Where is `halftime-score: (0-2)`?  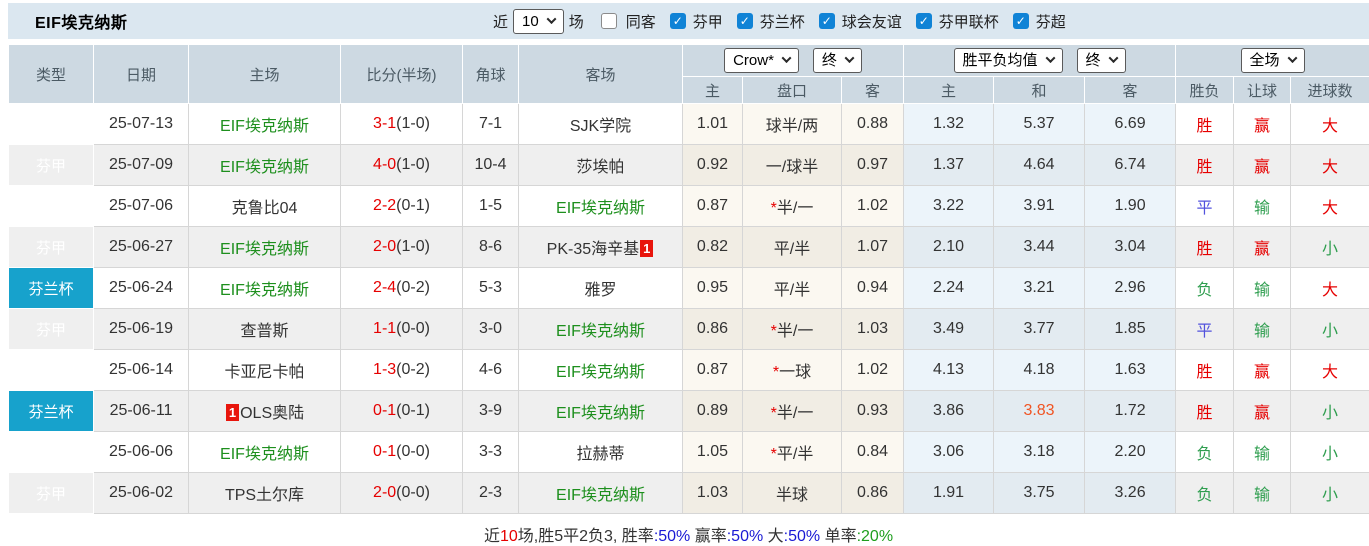 halftime-score: (0-2) is located at coordinates (413, 287).